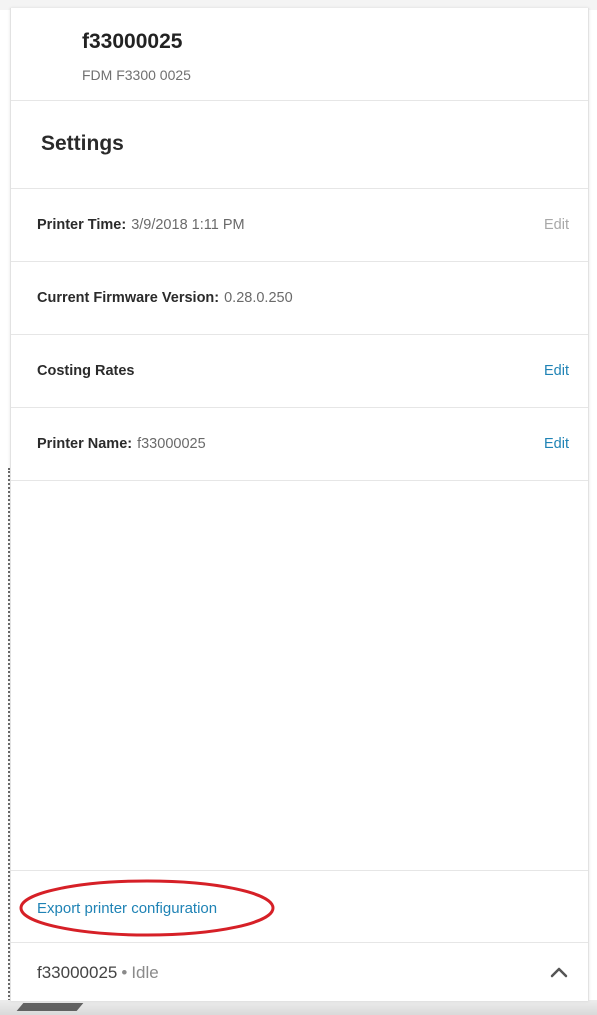 The width and height of the screenshot is (597, 1015). Describe the element at coordinates (77, 972) in the screenshot. I see `status-printer-id: f33000025` at that location.